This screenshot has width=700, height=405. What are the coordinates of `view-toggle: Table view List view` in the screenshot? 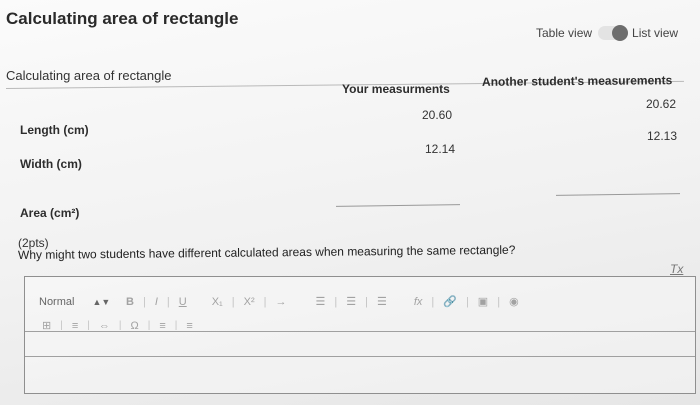 It's located at (607, 33).